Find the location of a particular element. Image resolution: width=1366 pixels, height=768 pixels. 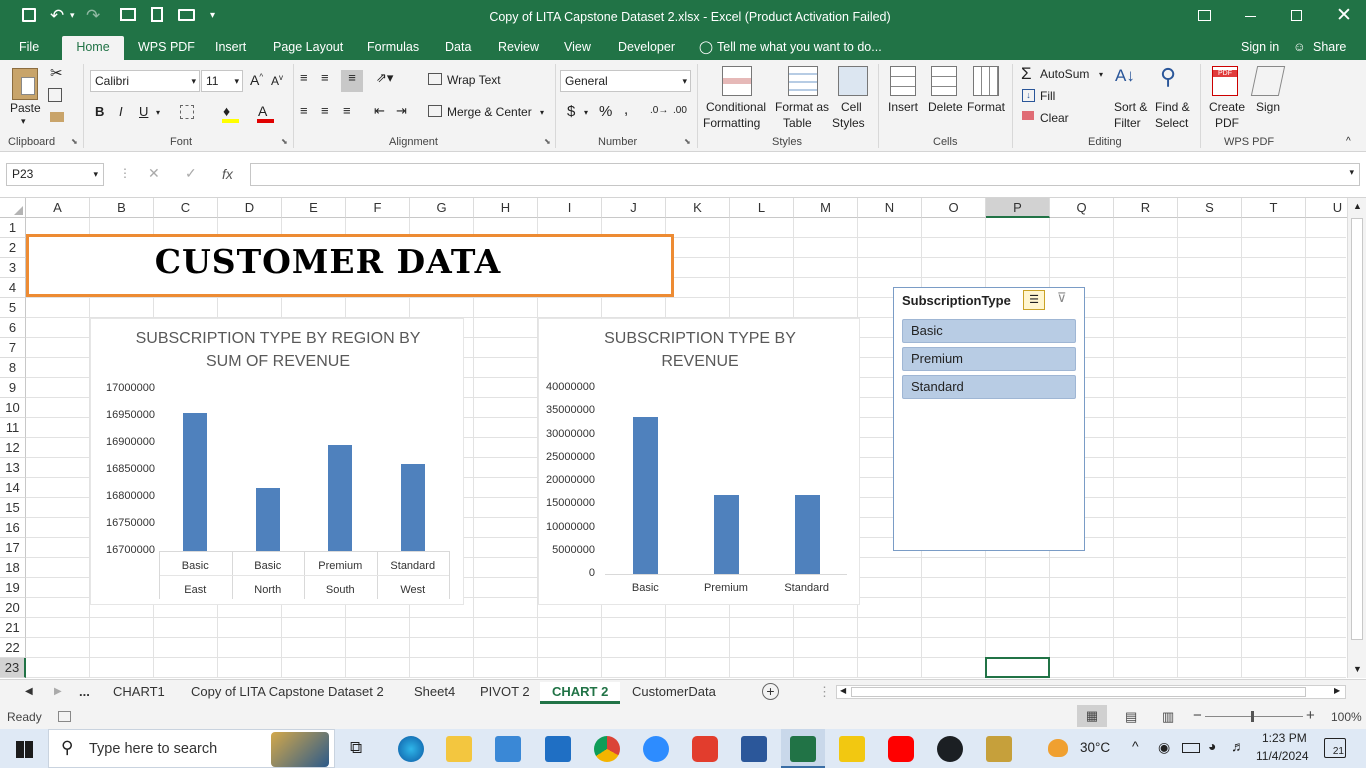

paste-dropdown-icon: ▾ is located at coordinates (23, 121).